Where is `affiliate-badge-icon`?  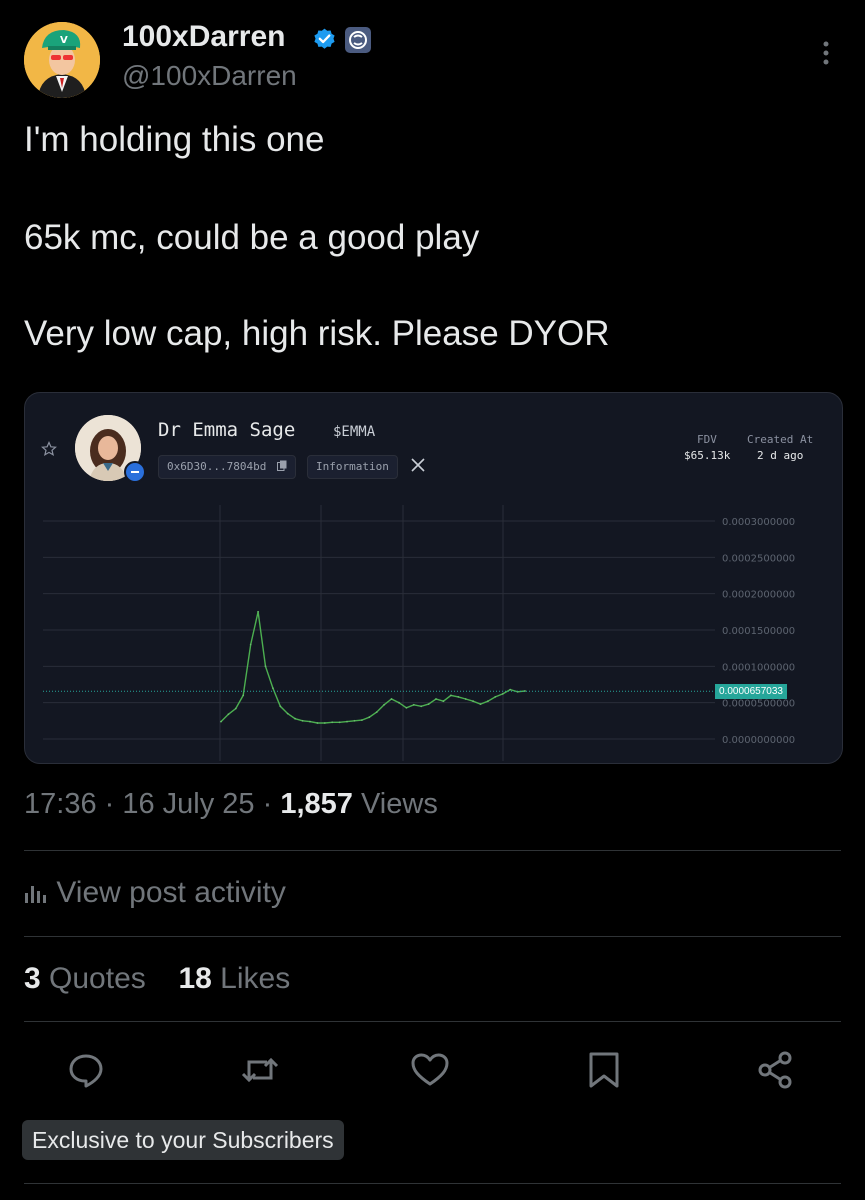 affiliate-badge-icon is located at coordinates (358, 40).